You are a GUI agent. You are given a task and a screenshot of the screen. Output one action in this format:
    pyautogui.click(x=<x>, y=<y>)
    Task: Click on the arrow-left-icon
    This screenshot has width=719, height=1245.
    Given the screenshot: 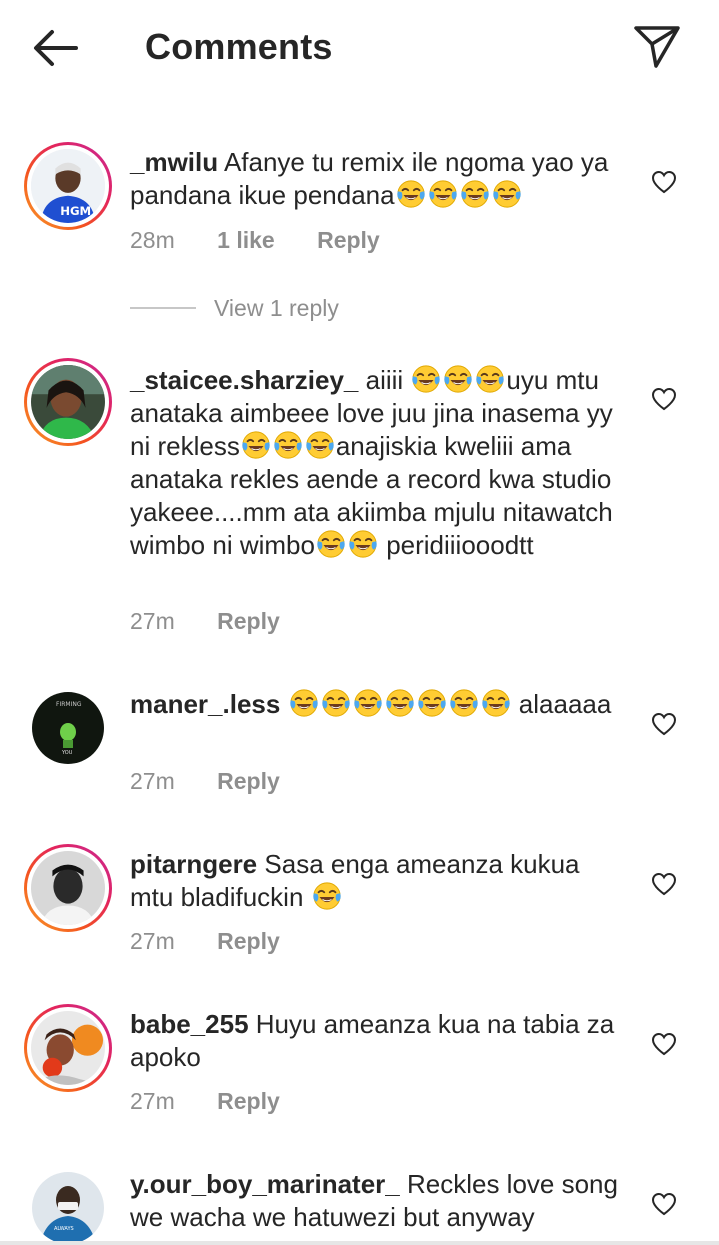 What is the action you would take?
    pyautogui.click(x=56, y=48)
    